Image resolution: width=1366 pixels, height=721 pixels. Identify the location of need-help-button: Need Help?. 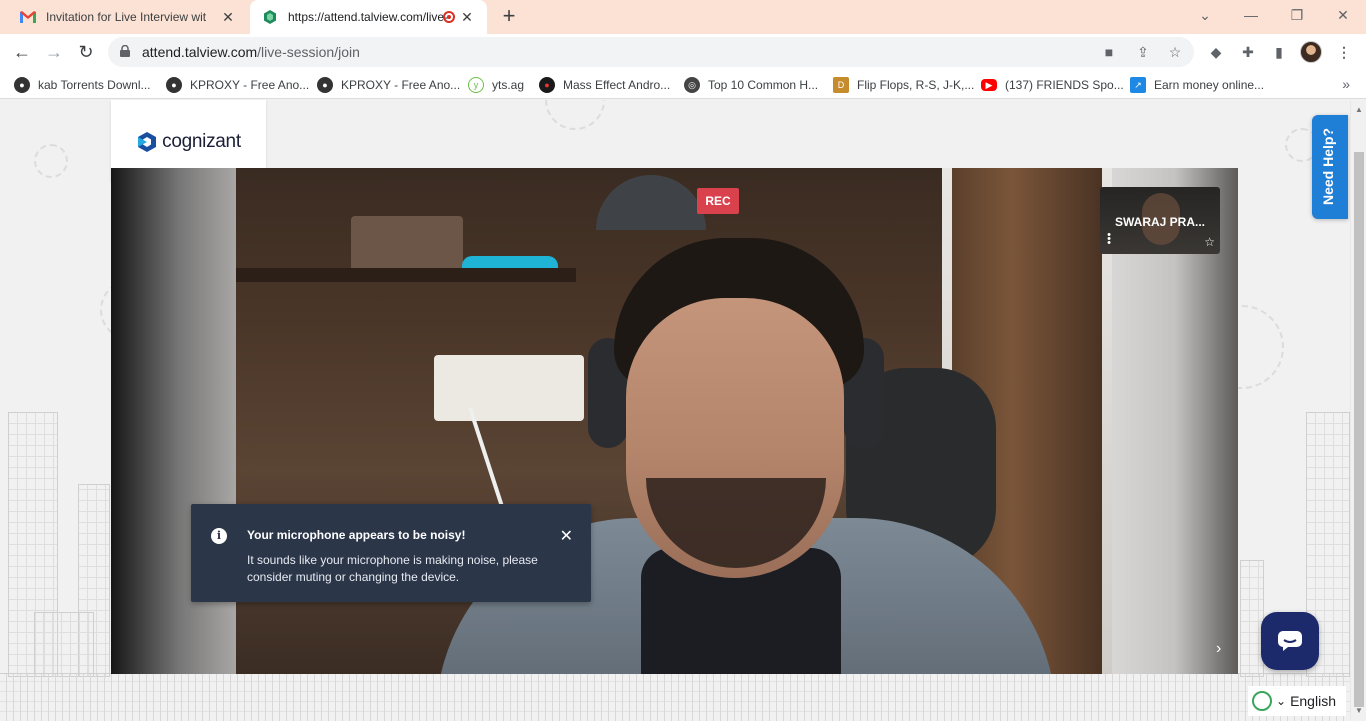
(1330, 167).